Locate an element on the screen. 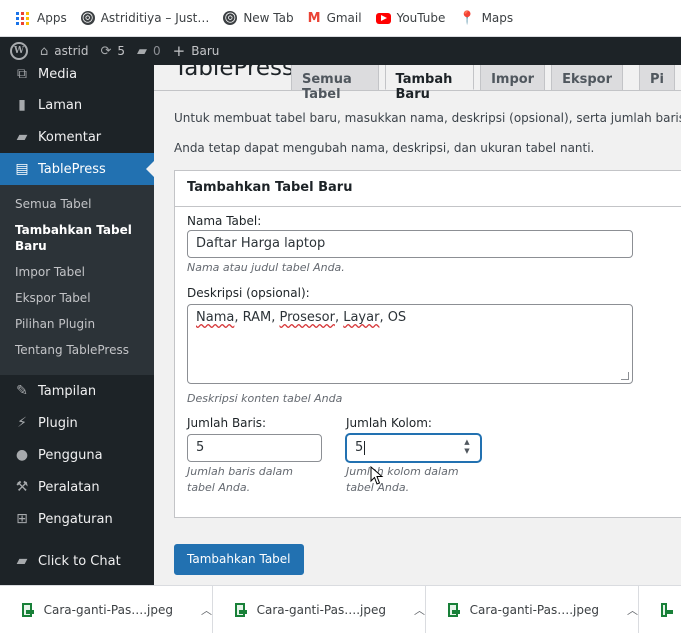  rows-label: Jumlah Baris: is located at coordinates (227, 423).